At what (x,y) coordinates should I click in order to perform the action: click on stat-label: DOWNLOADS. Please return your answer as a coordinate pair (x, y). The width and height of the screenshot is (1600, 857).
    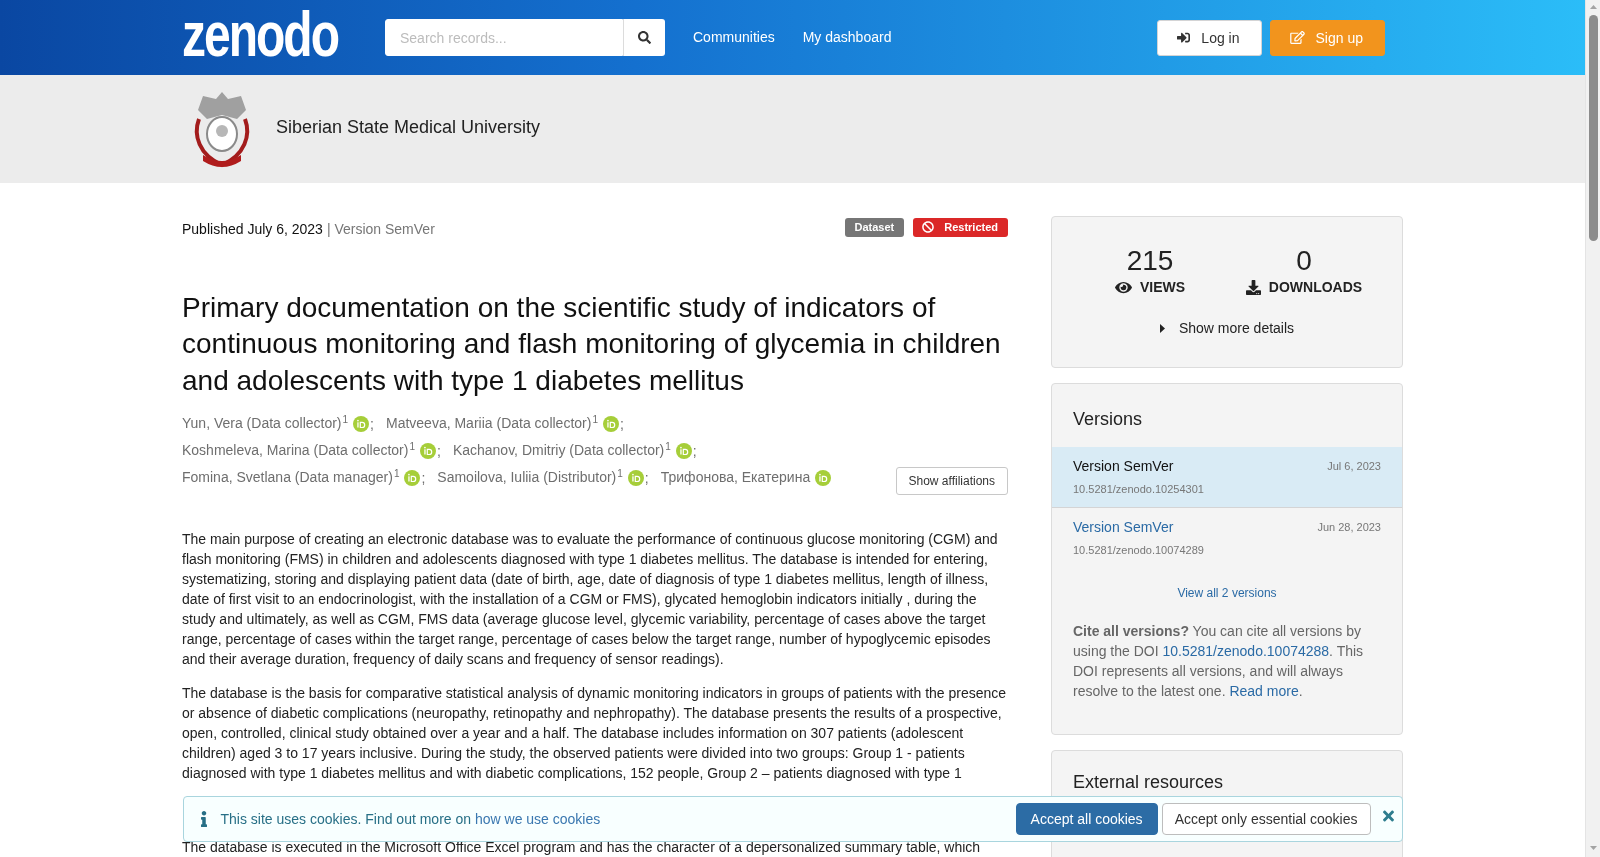
    Looking at the image, I should click on (1315, 287).